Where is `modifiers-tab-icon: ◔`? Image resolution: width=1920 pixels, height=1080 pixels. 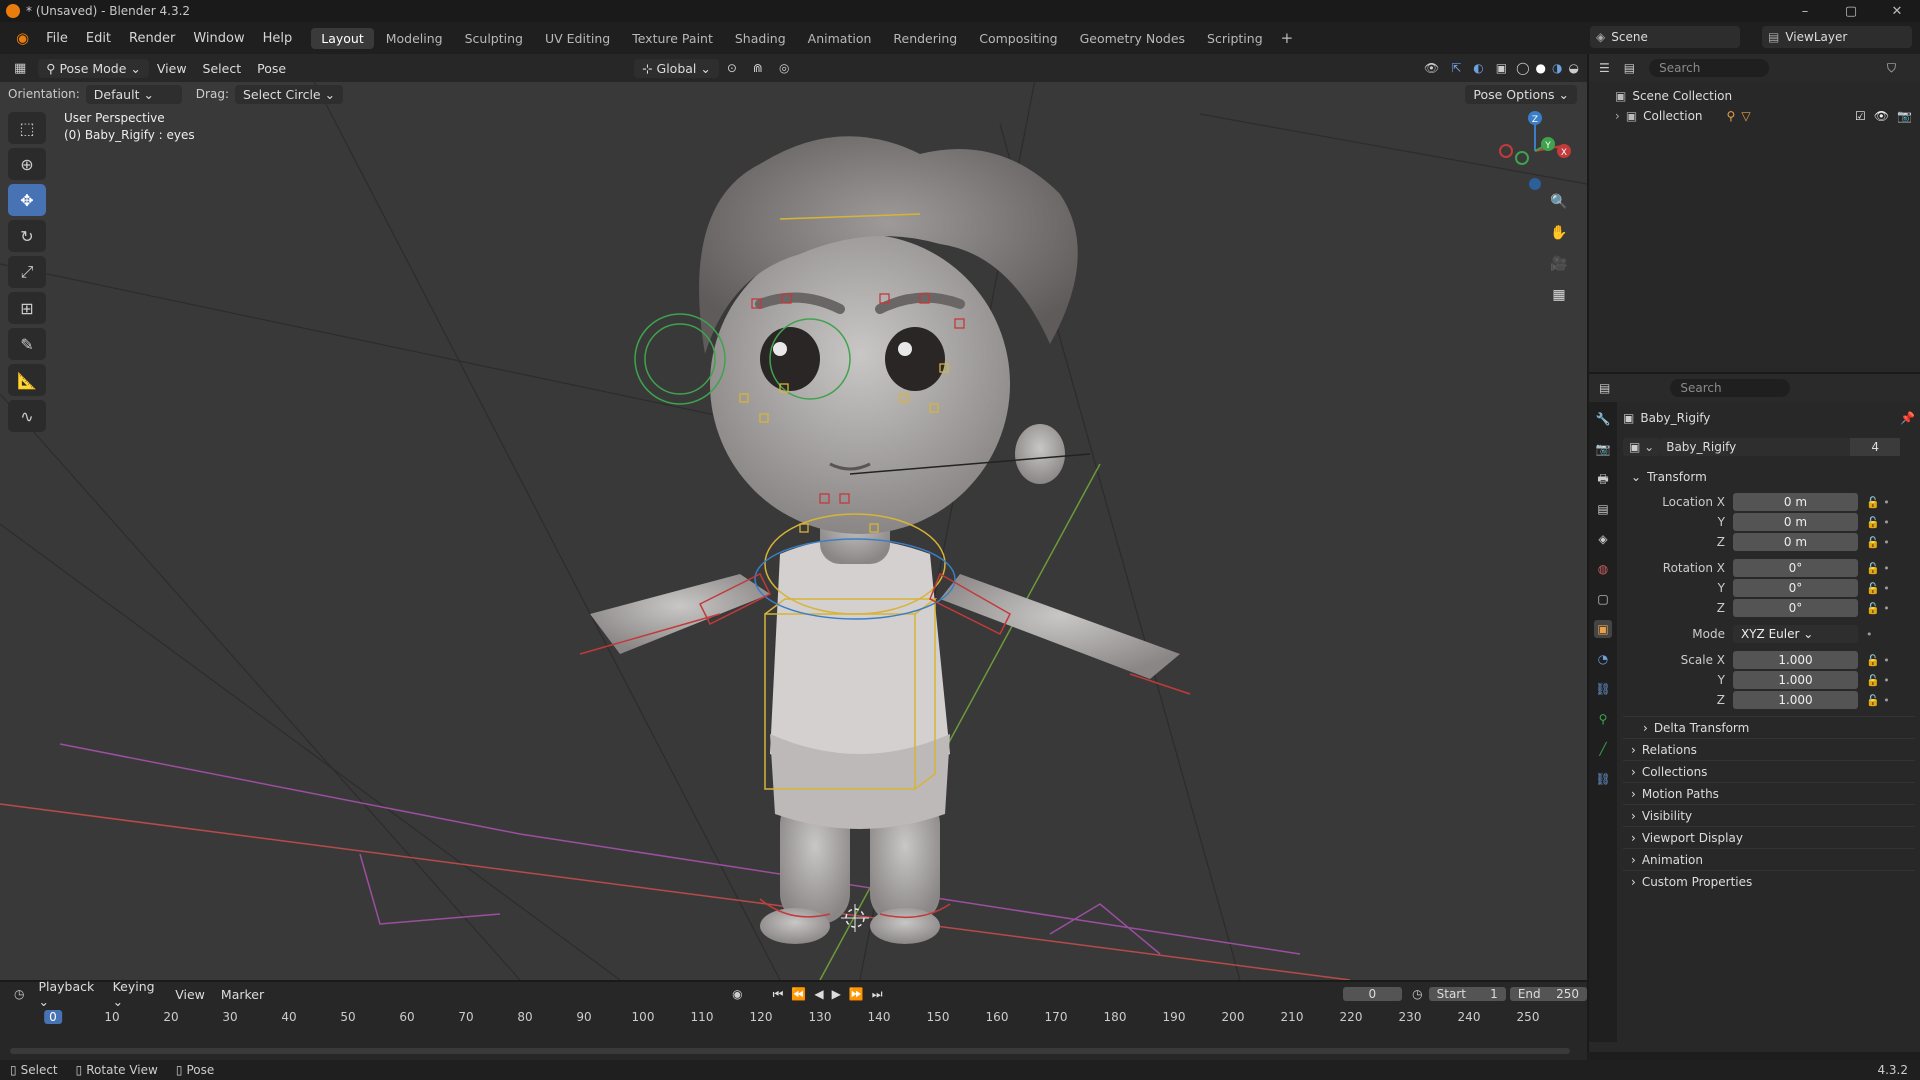
modifiers-tab-icon: ◔ is located at coordinates (1603, 659).